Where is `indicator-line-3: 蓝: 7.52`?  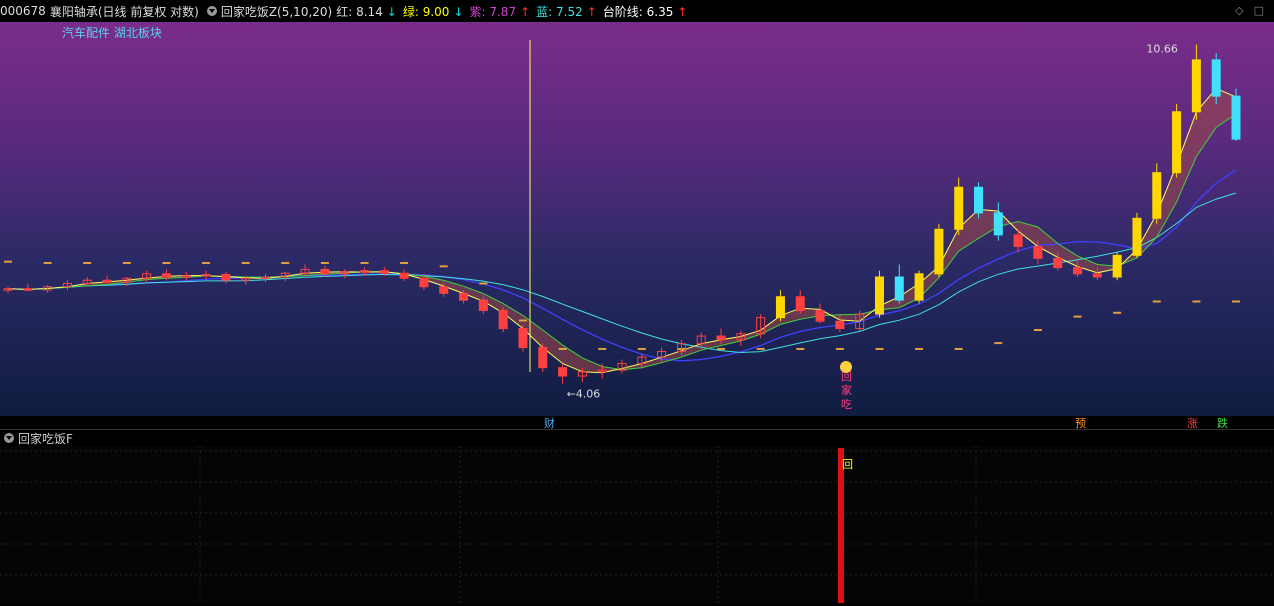 indicator-line-3: 蓝: 7.52 is located at coordinates (559, 11).